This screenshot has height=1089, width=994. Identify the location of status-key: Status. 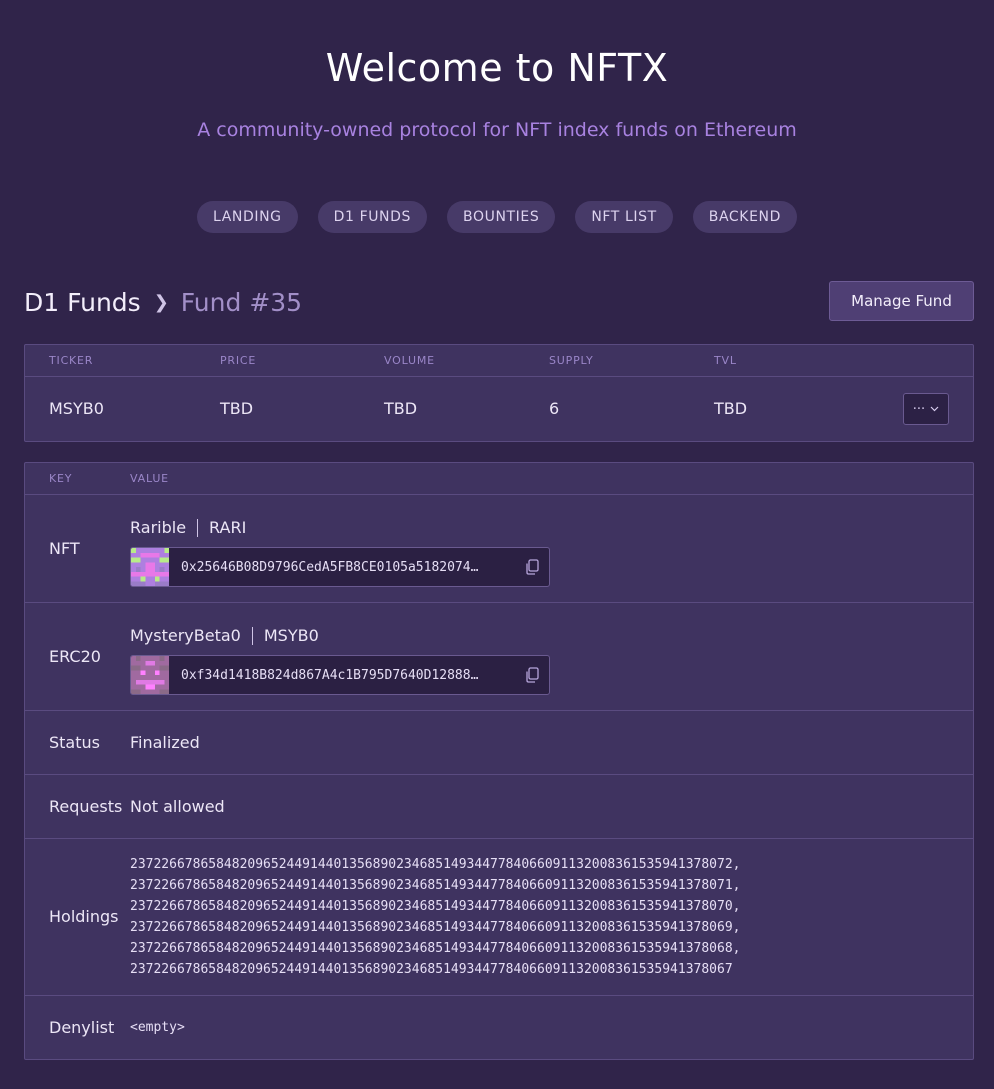
(74, 742).